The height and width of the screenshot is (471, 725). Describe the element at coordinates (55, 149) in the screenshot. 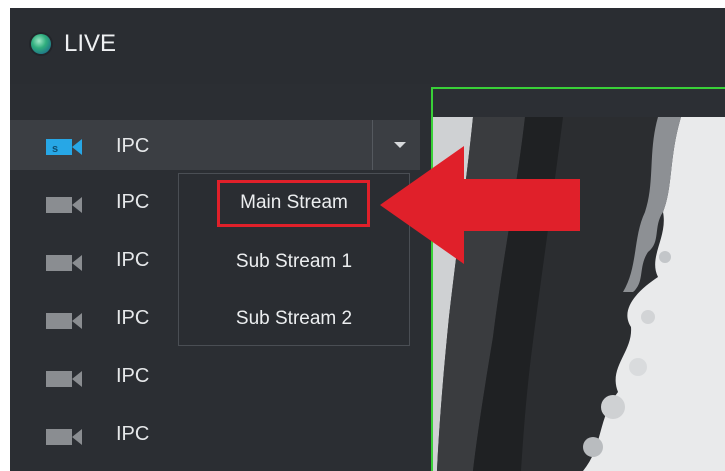

I see `svg-text: s` at that location.